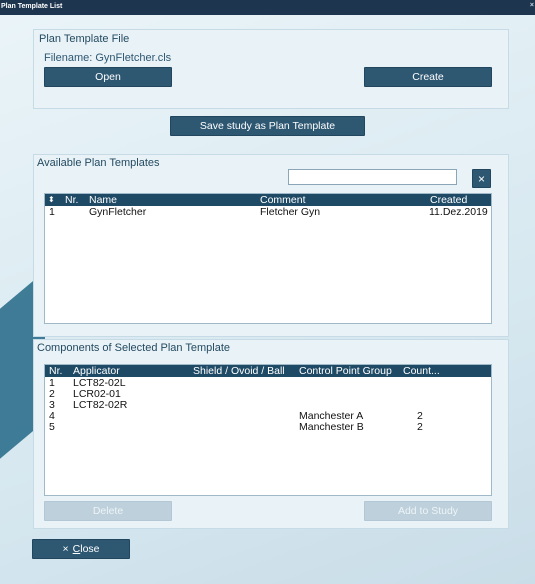  I want to click on clear-search-button: ×, so click(481, 178).